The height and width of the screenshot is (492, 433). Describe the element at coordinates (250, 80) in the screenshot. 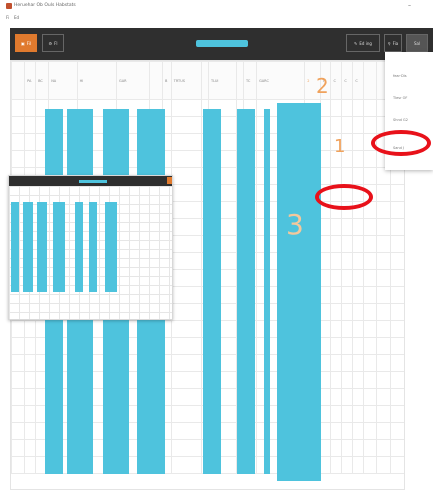

I see `column-header: TC` at that location.